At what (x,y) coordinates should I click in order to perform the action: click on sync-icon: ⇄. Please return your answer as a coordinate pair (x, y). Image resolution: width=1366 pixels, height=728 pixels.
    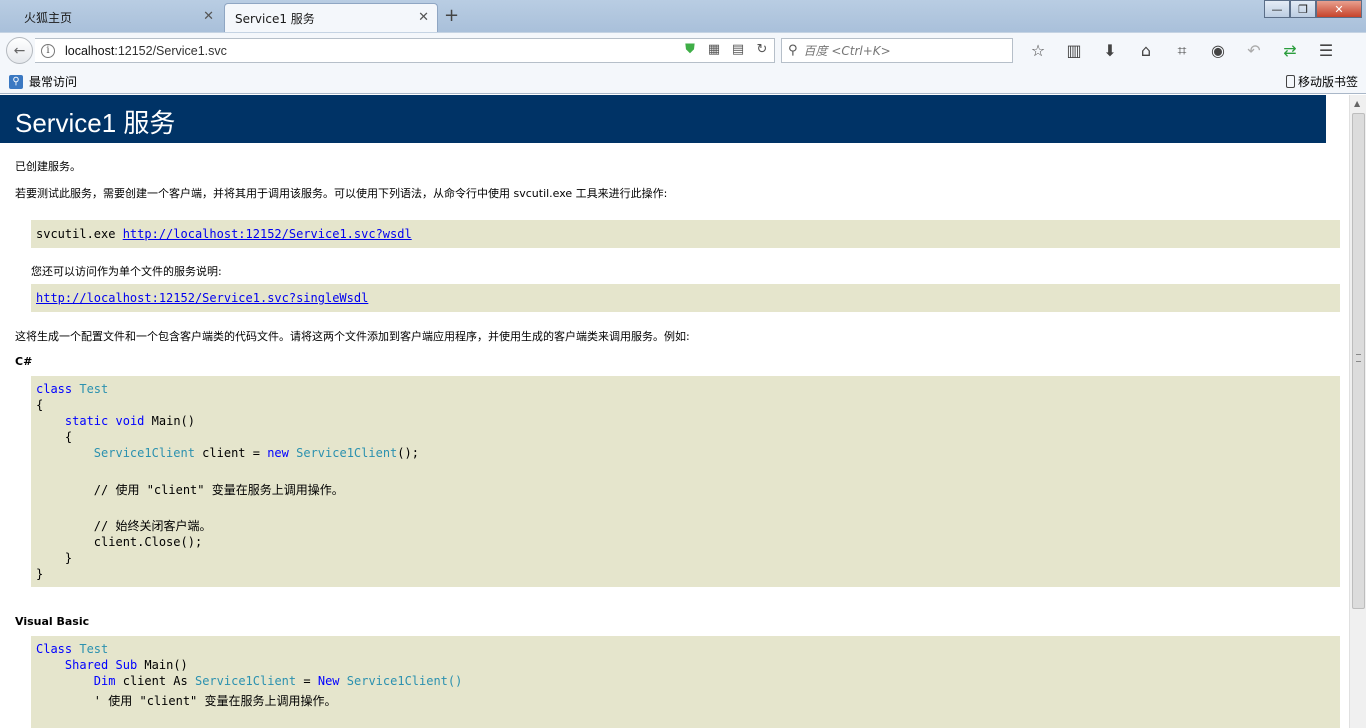
    Looking at the image, I should click on (1290, 51).